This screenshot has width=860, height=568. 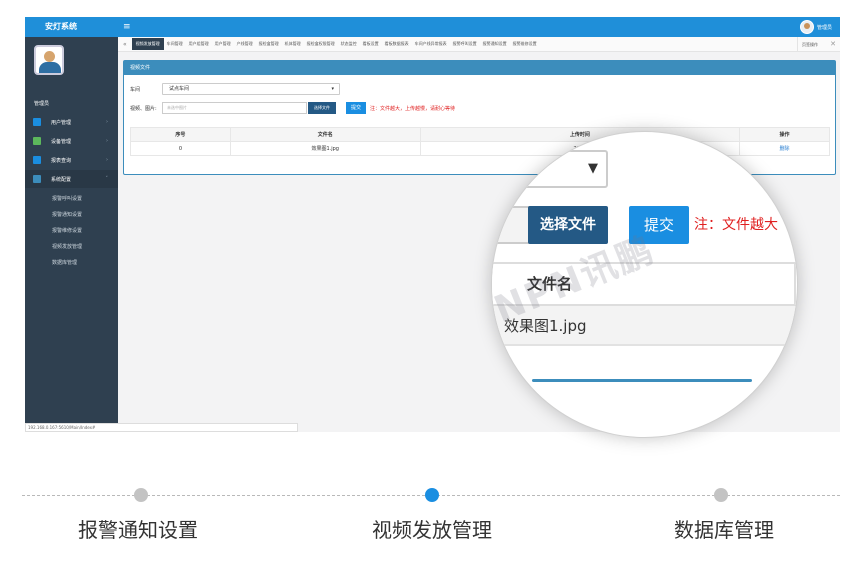 What do you see at coordinates (332, 89) in the screenshot?
I see `caret-down-icon: ▾` at bounding box center [332, 89].